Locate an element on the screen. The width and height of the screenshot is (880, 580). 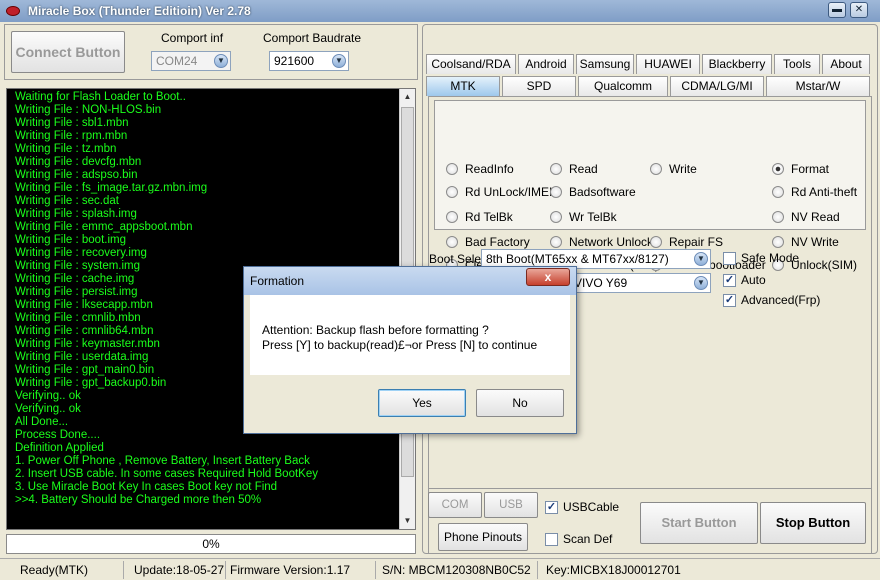
radio-rd-telbk: Rd TelBk is located at coordinates (479, 217).